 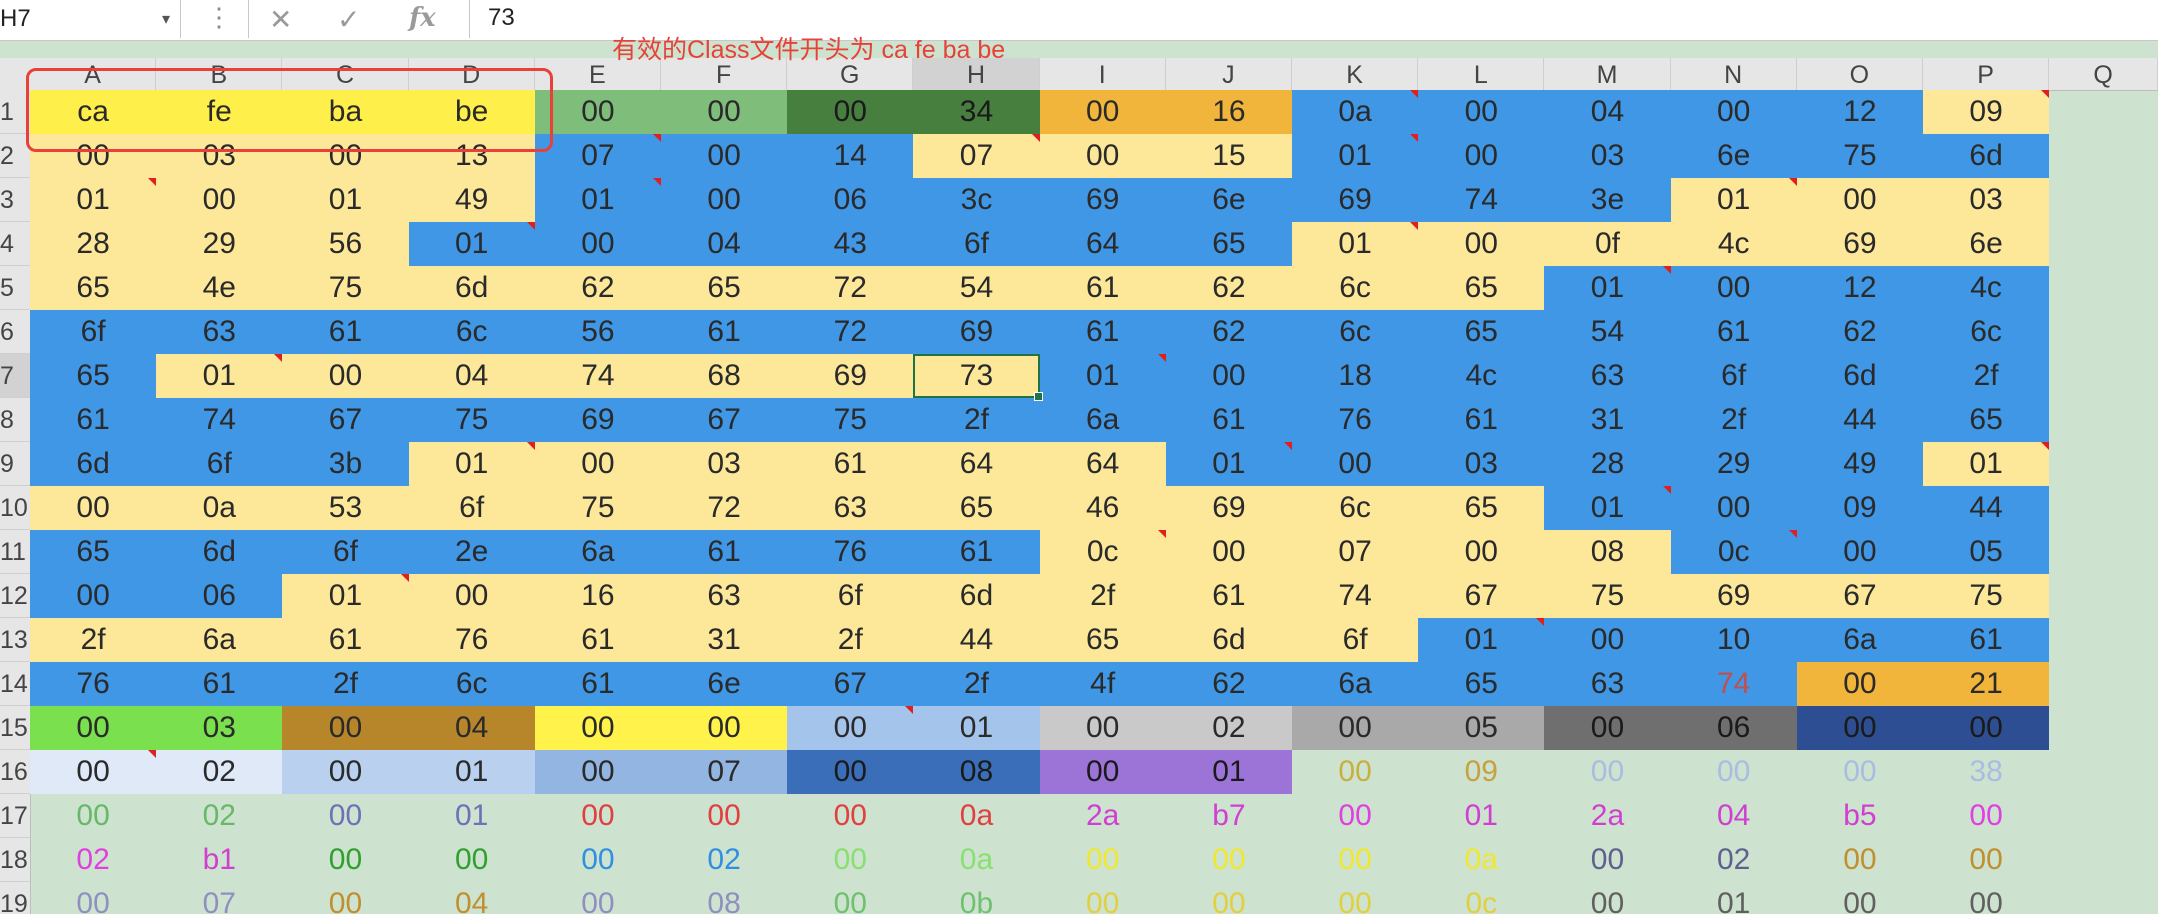 I want to click on cell-g13: 2f, so click(x=850, y=640).